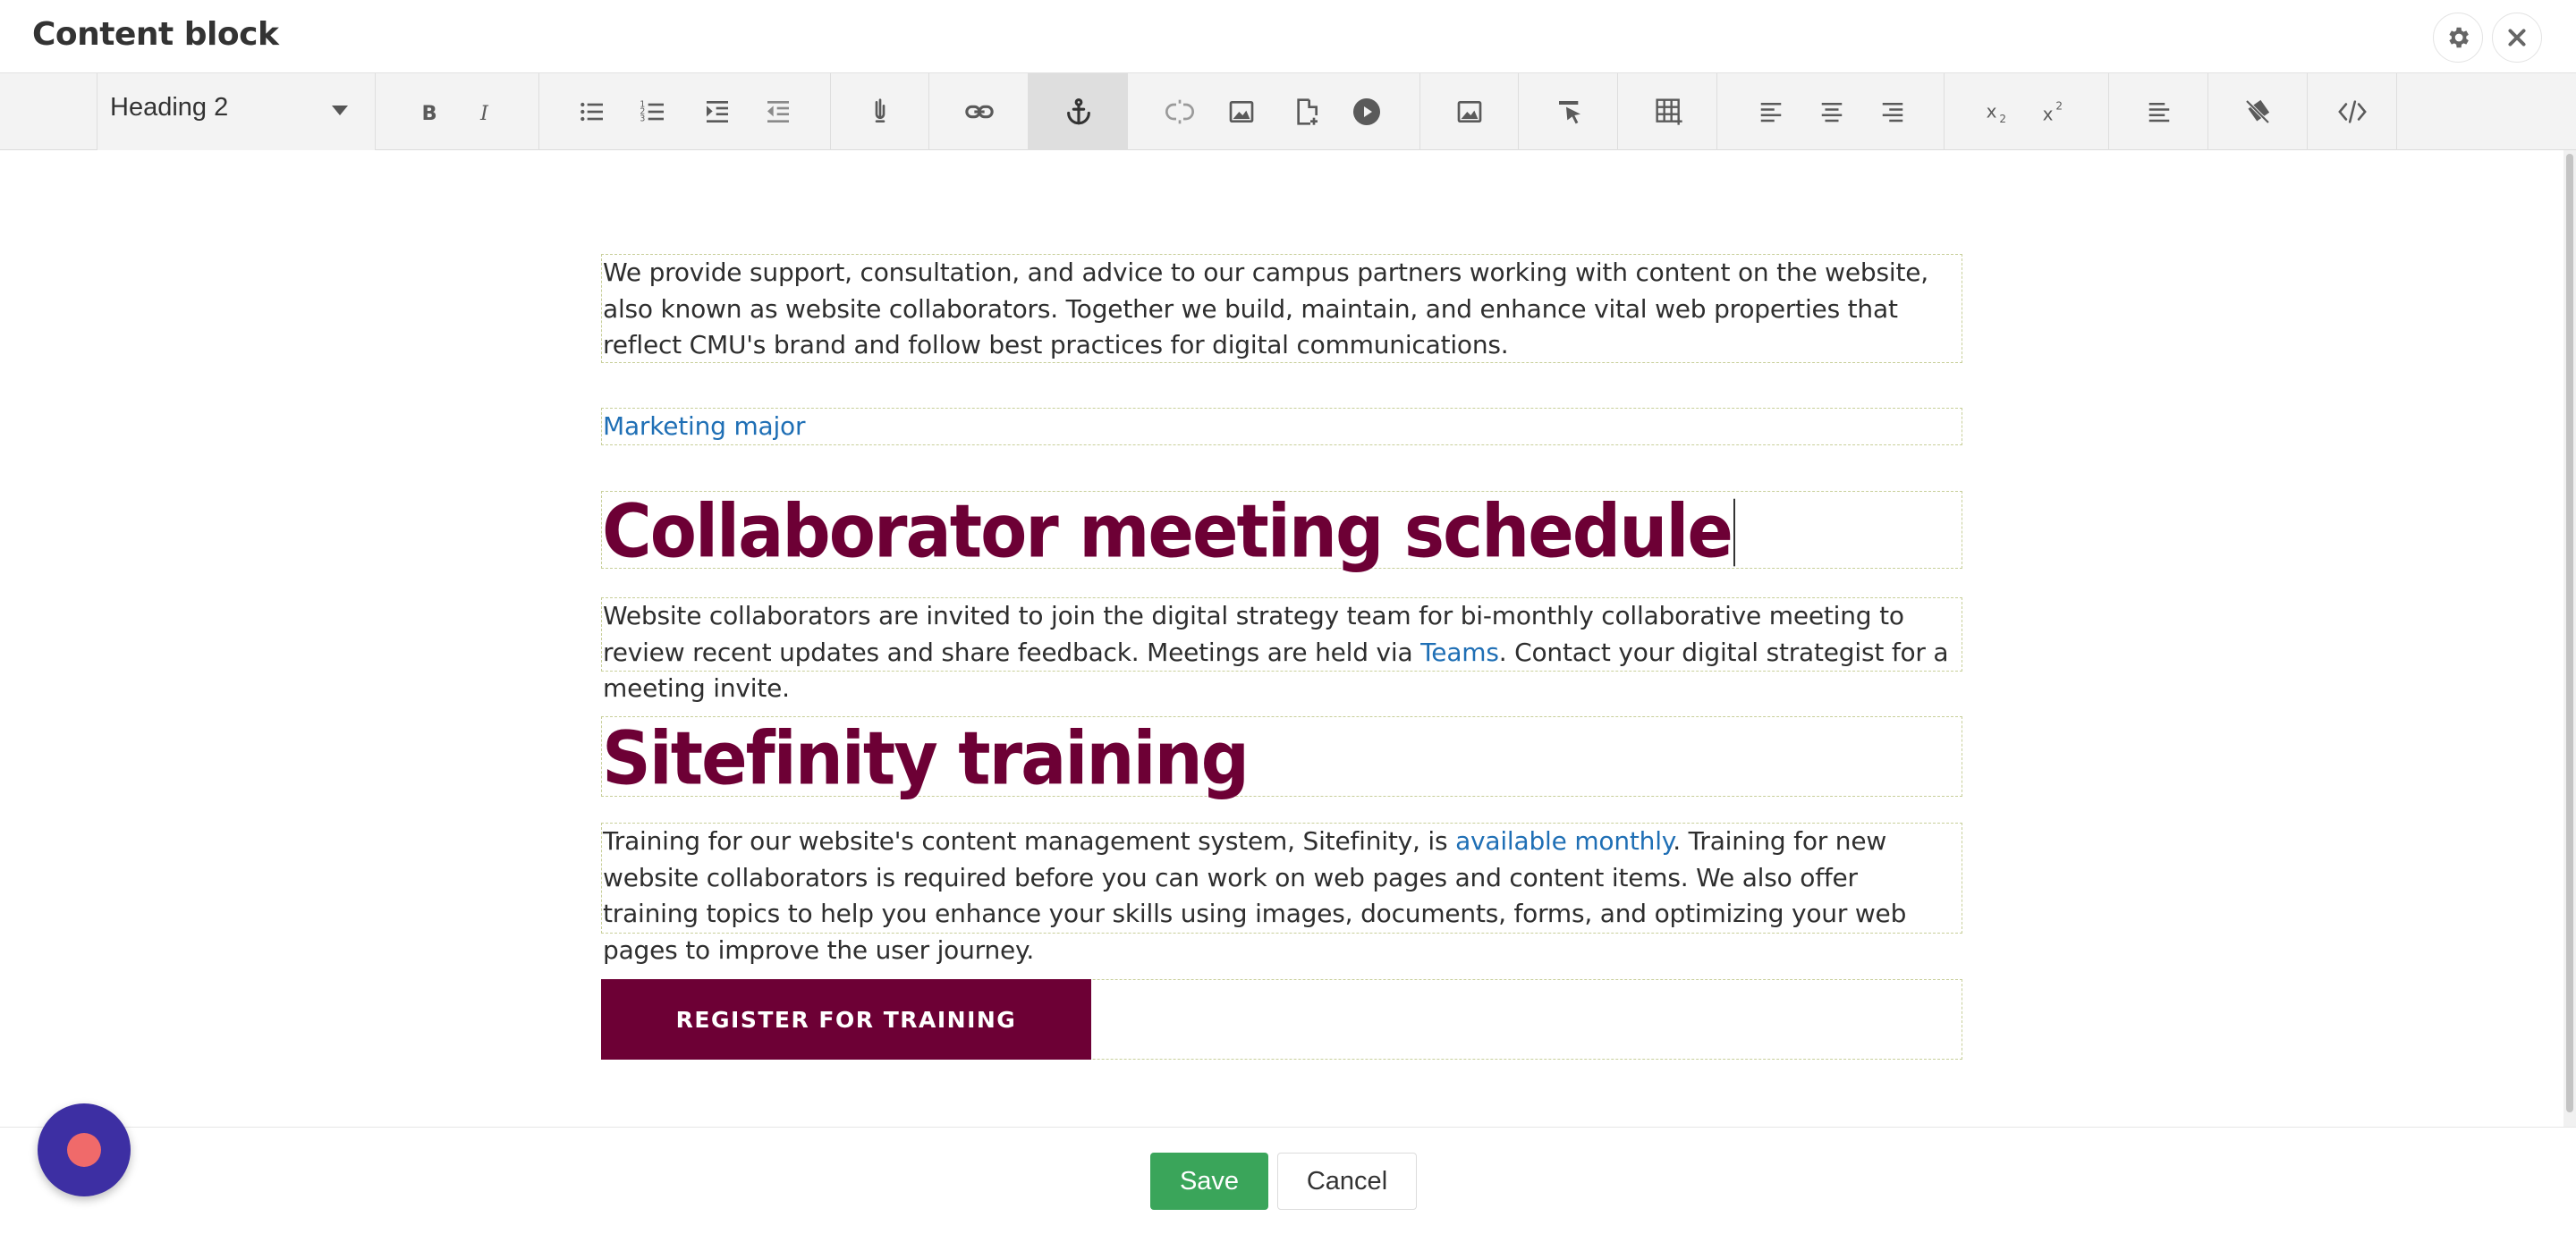  I want to click on record-dot-icon, so click(84, 1150).